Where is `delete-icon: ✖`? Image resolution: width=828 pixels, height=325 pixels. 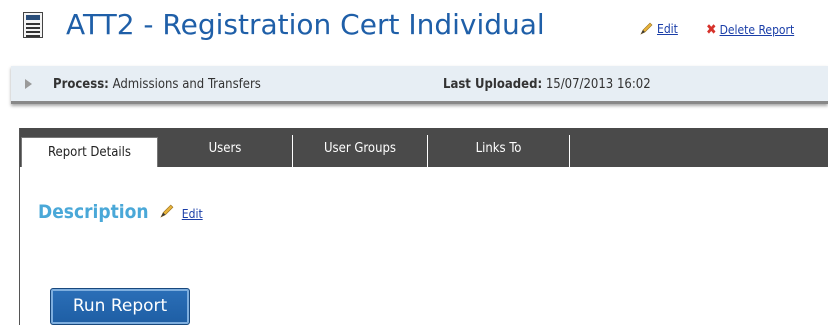
delete-icon: ✖ is located at coordinates (711, 30).